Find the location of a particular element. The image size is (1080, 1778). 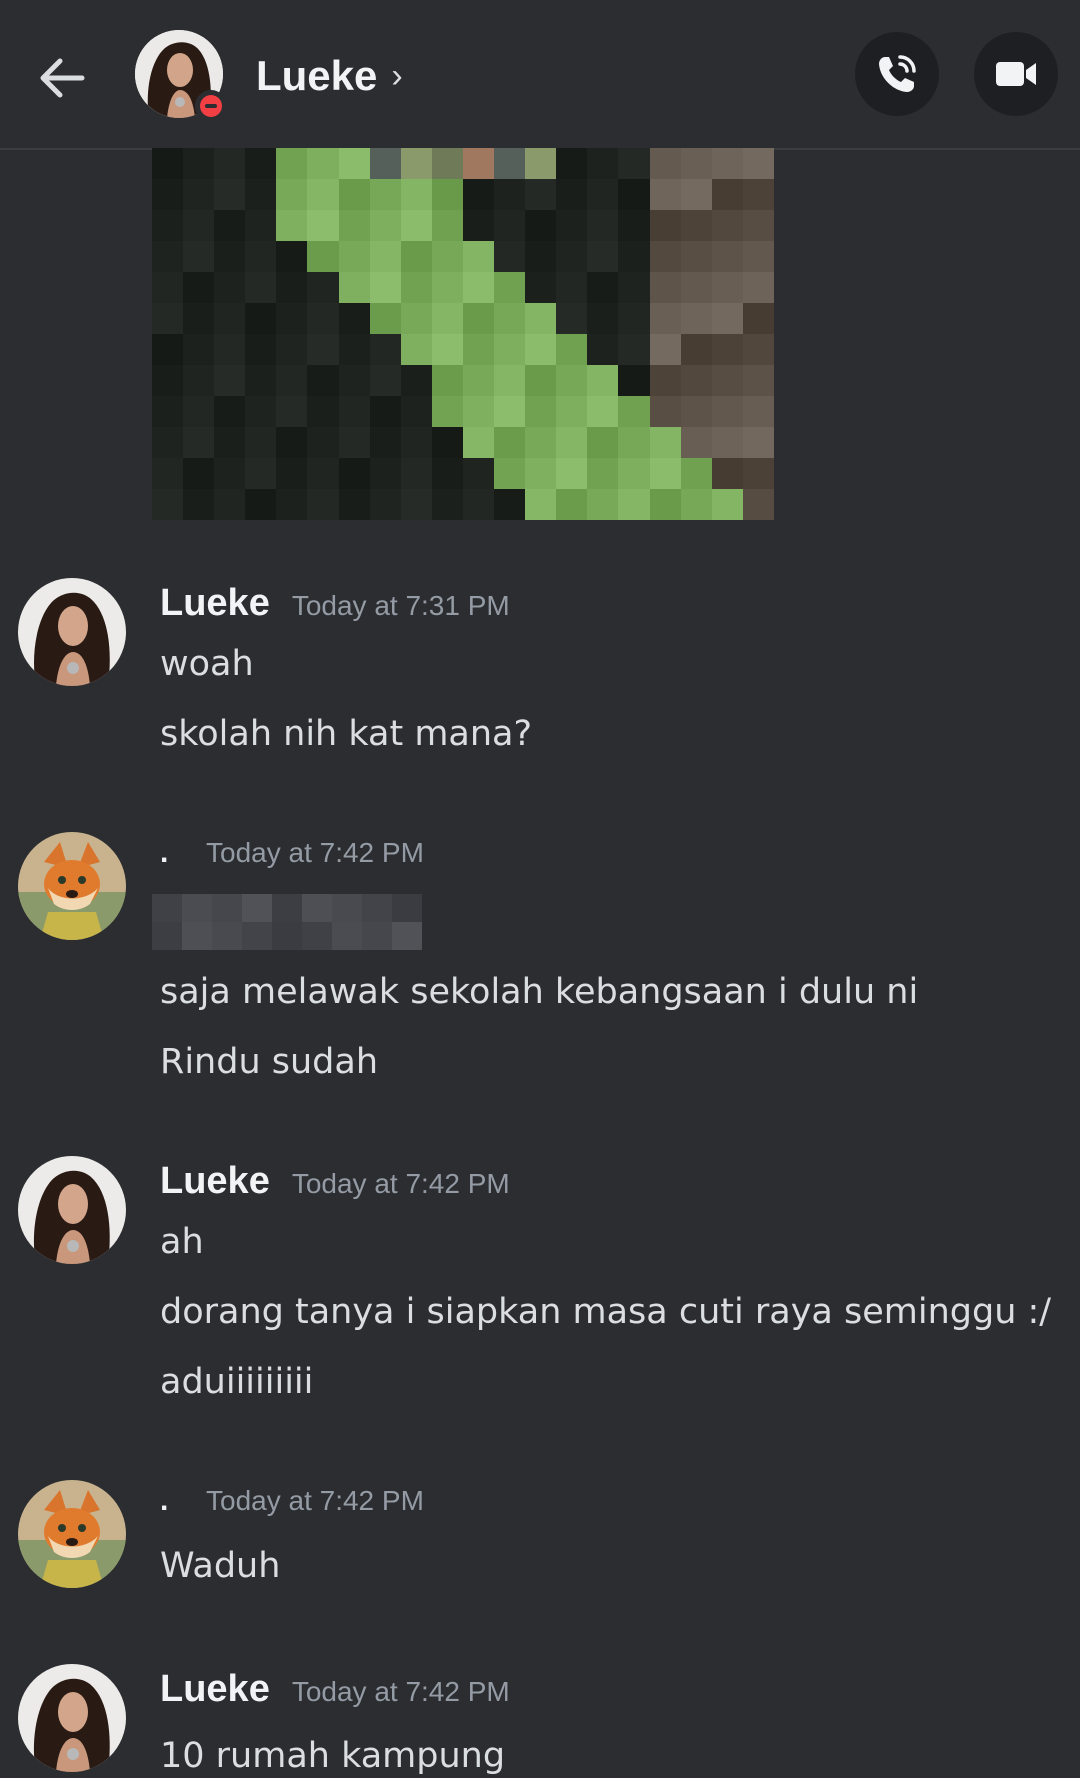

channel-title: Lueke › is located at coordinates (329, 76).